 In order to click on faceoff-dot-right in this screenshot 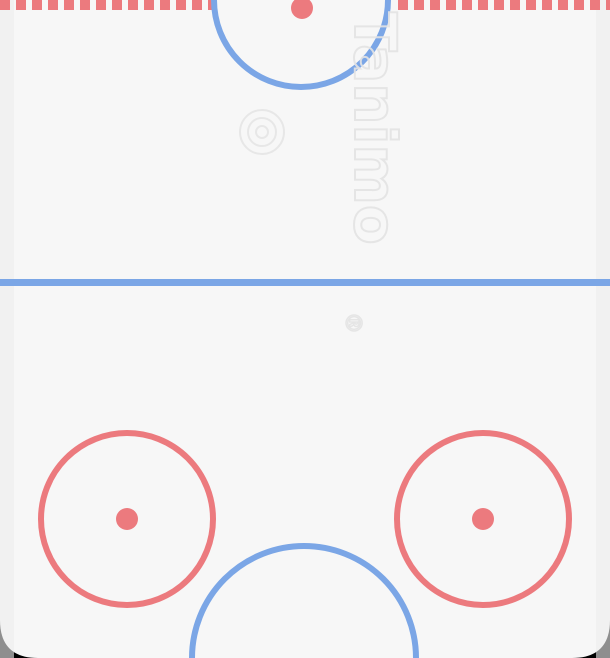, I will do `click(483, 519)`.